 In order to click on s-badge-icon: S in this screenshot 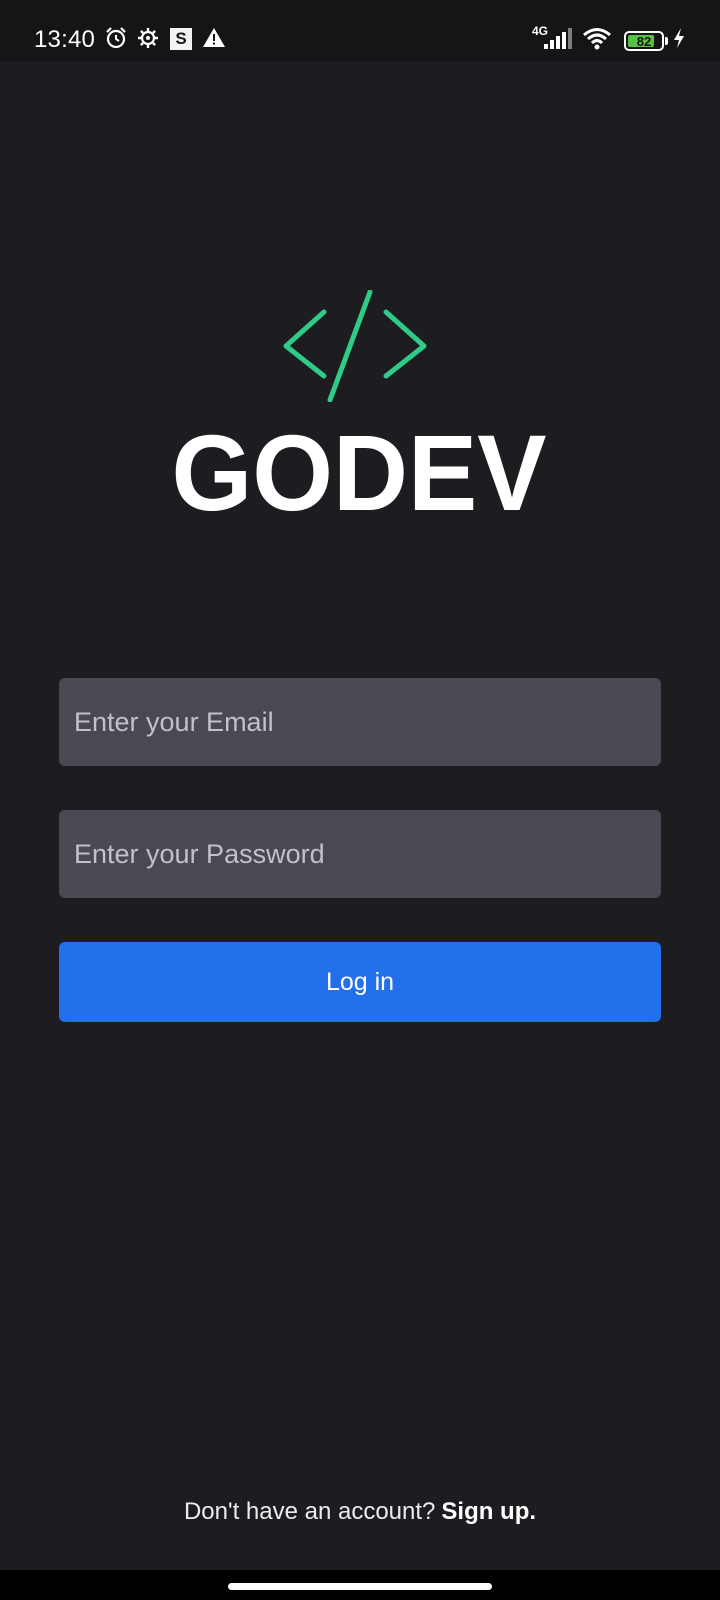, I will do `click(181, 39)`.